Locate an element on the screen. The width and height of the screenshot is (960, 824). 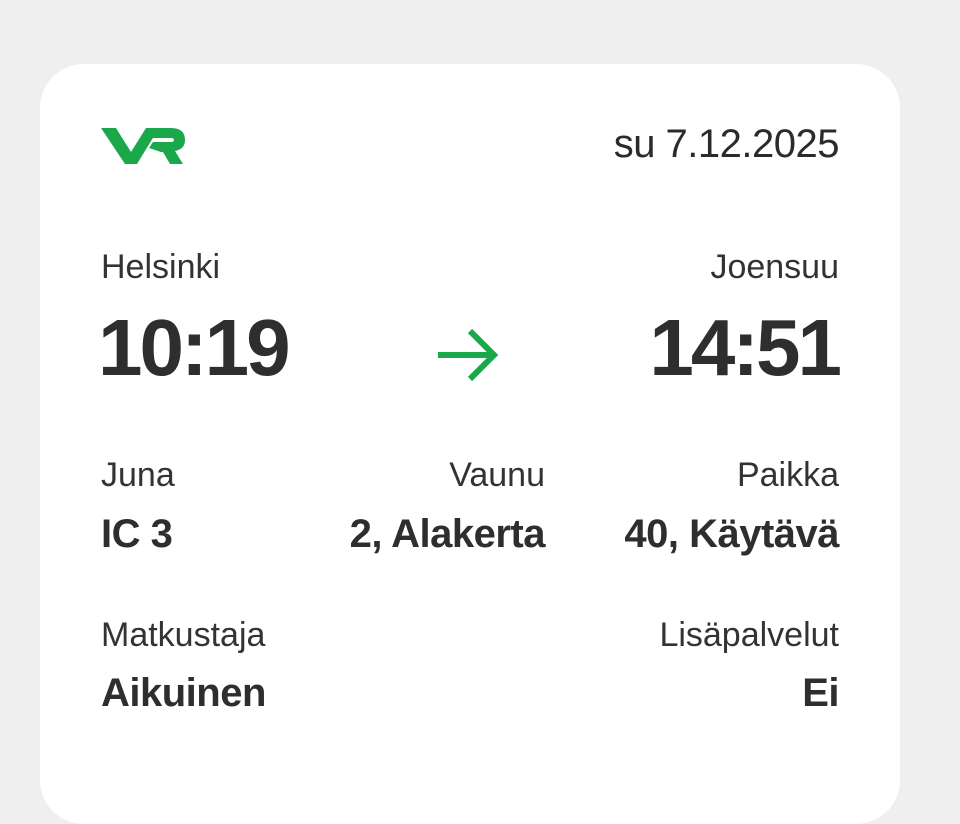
seat-value: 40, Käytävä is located at coordinates (731, 534).